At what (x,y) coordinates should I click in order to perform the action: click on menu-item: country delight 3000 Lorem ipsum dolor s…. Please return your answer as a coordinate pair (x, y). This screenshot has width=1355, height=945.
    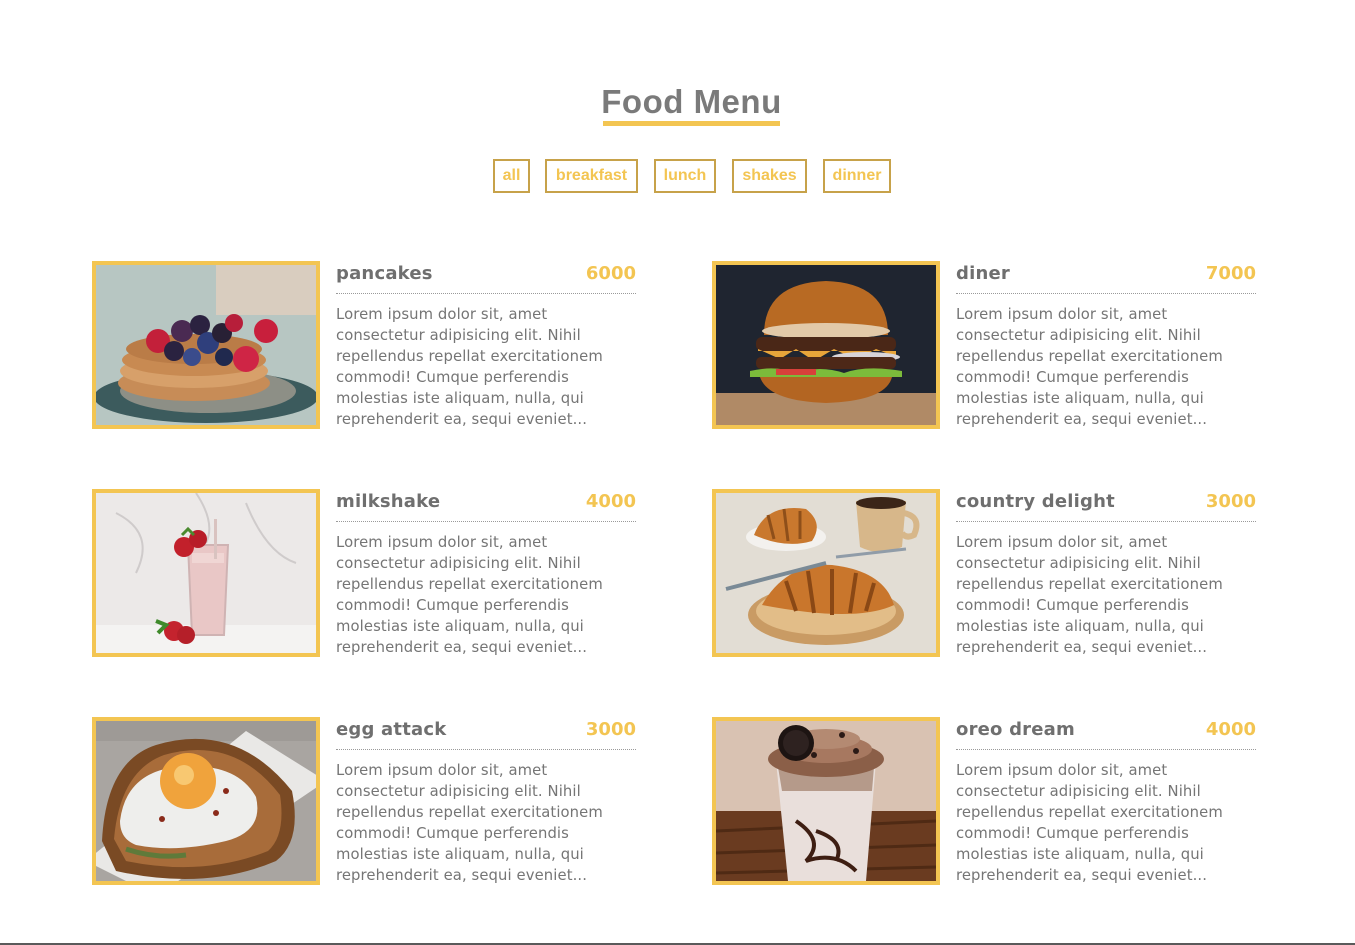
    Looking at the image, I should click on (984, 573).